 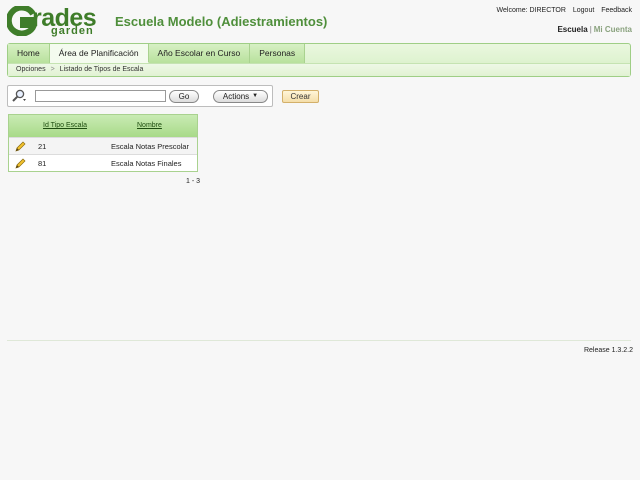 What do you see at coordinates (103, 126) in the screenshot?
I see `table-header: Id Tipo Escala Nombre` at bounding box center [103, 126].